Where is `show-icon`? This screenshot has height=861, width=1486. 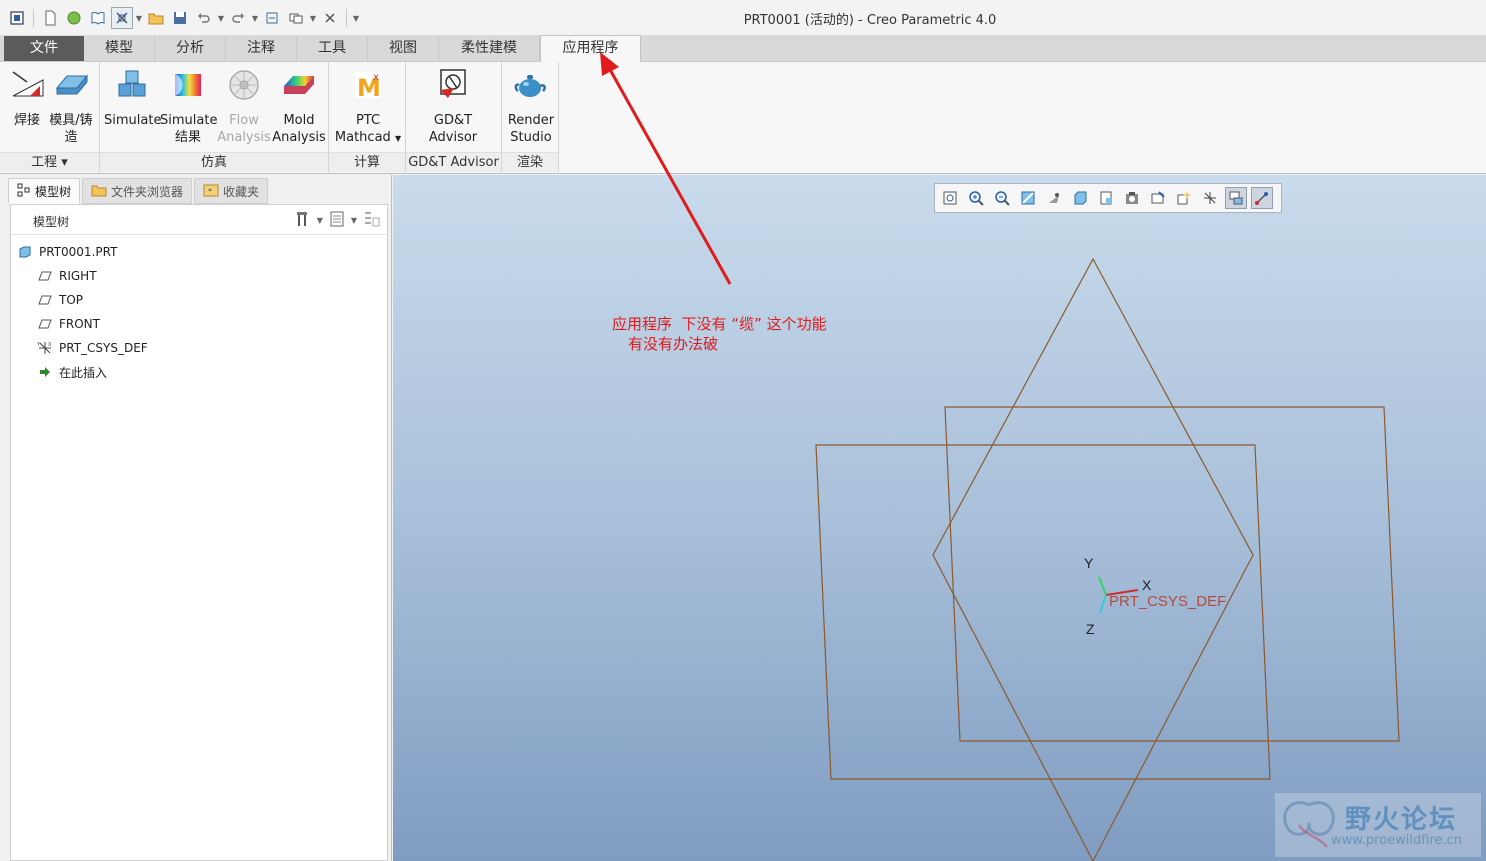 show-icon is located at coordinates (337, 220).